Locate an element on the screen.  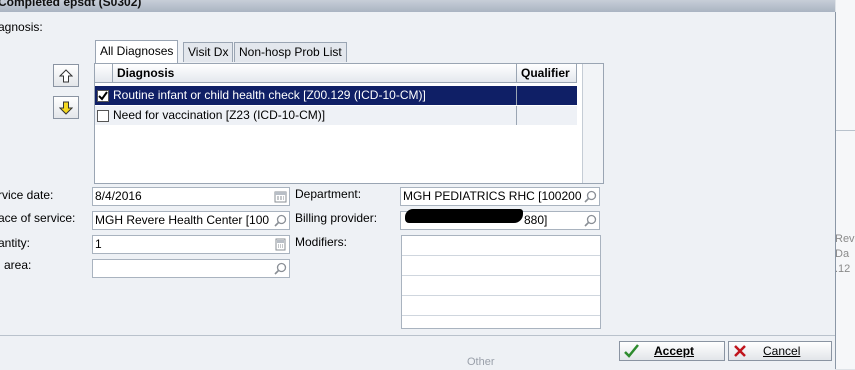
tab-visit-dx: Visit Dx is located at coordinates (208, 52).